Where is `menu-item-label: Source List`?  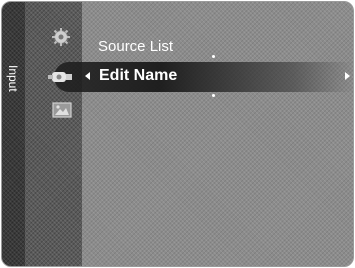
menu-item-label: Source List is located at coordinates (136, 46).